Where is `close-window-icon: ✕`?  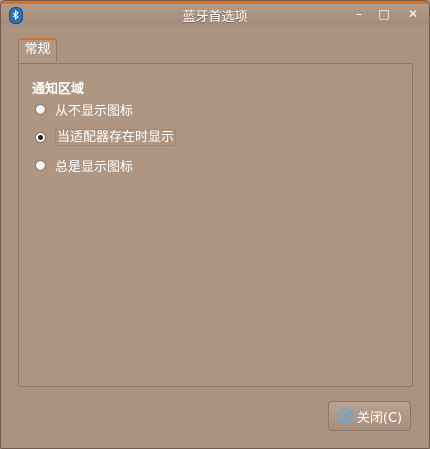
close-window-icon: ✕ is located at coordinates (413, 14).